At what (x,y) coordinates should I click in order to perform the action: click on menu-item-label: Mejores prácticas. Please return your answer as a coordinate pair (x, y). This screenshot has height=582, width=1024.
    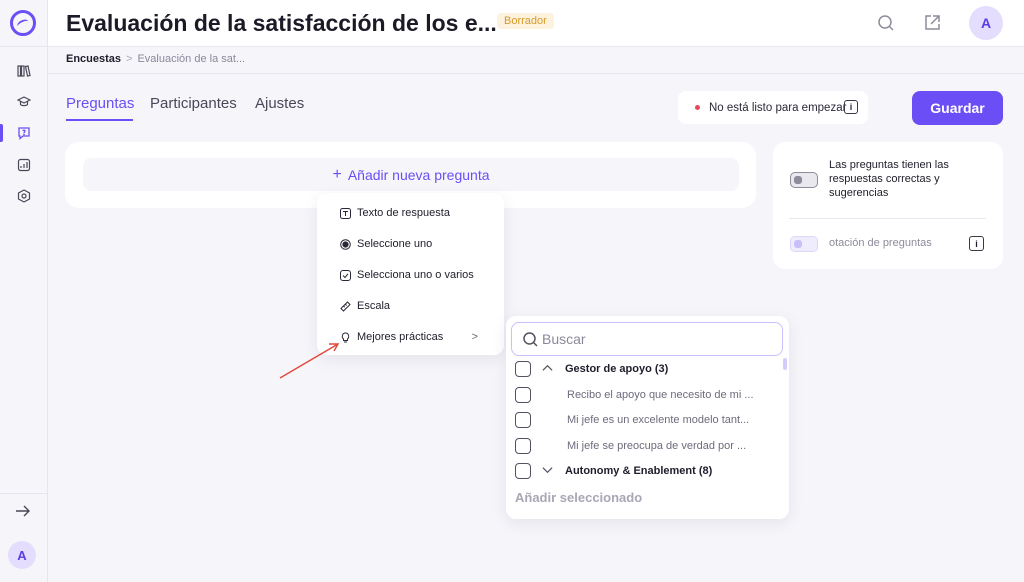
    Looking at the image, I should click on (400, 337).